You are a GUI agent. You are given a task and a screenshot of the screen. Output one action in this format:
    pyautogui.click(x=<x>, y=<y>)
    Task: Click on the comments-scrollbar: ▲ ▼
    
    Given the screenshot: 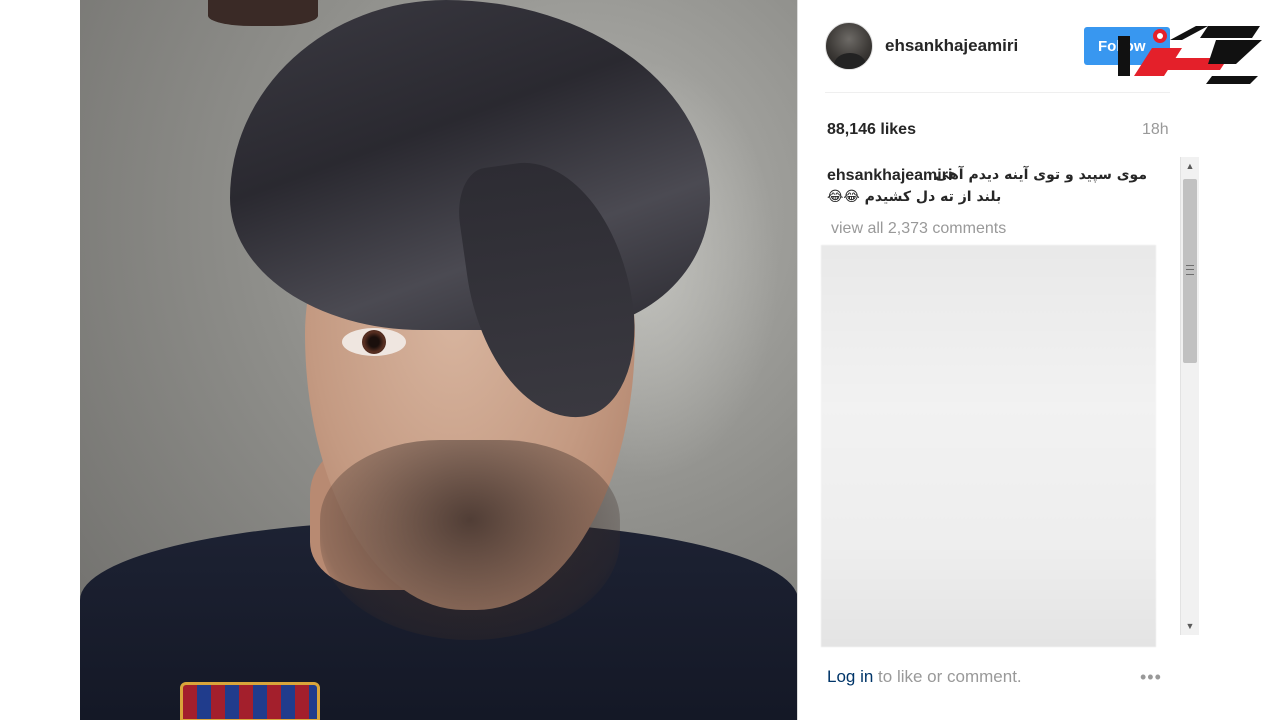 What is the action you would take?
    pyautogui.click(x=1189, y=396)
    